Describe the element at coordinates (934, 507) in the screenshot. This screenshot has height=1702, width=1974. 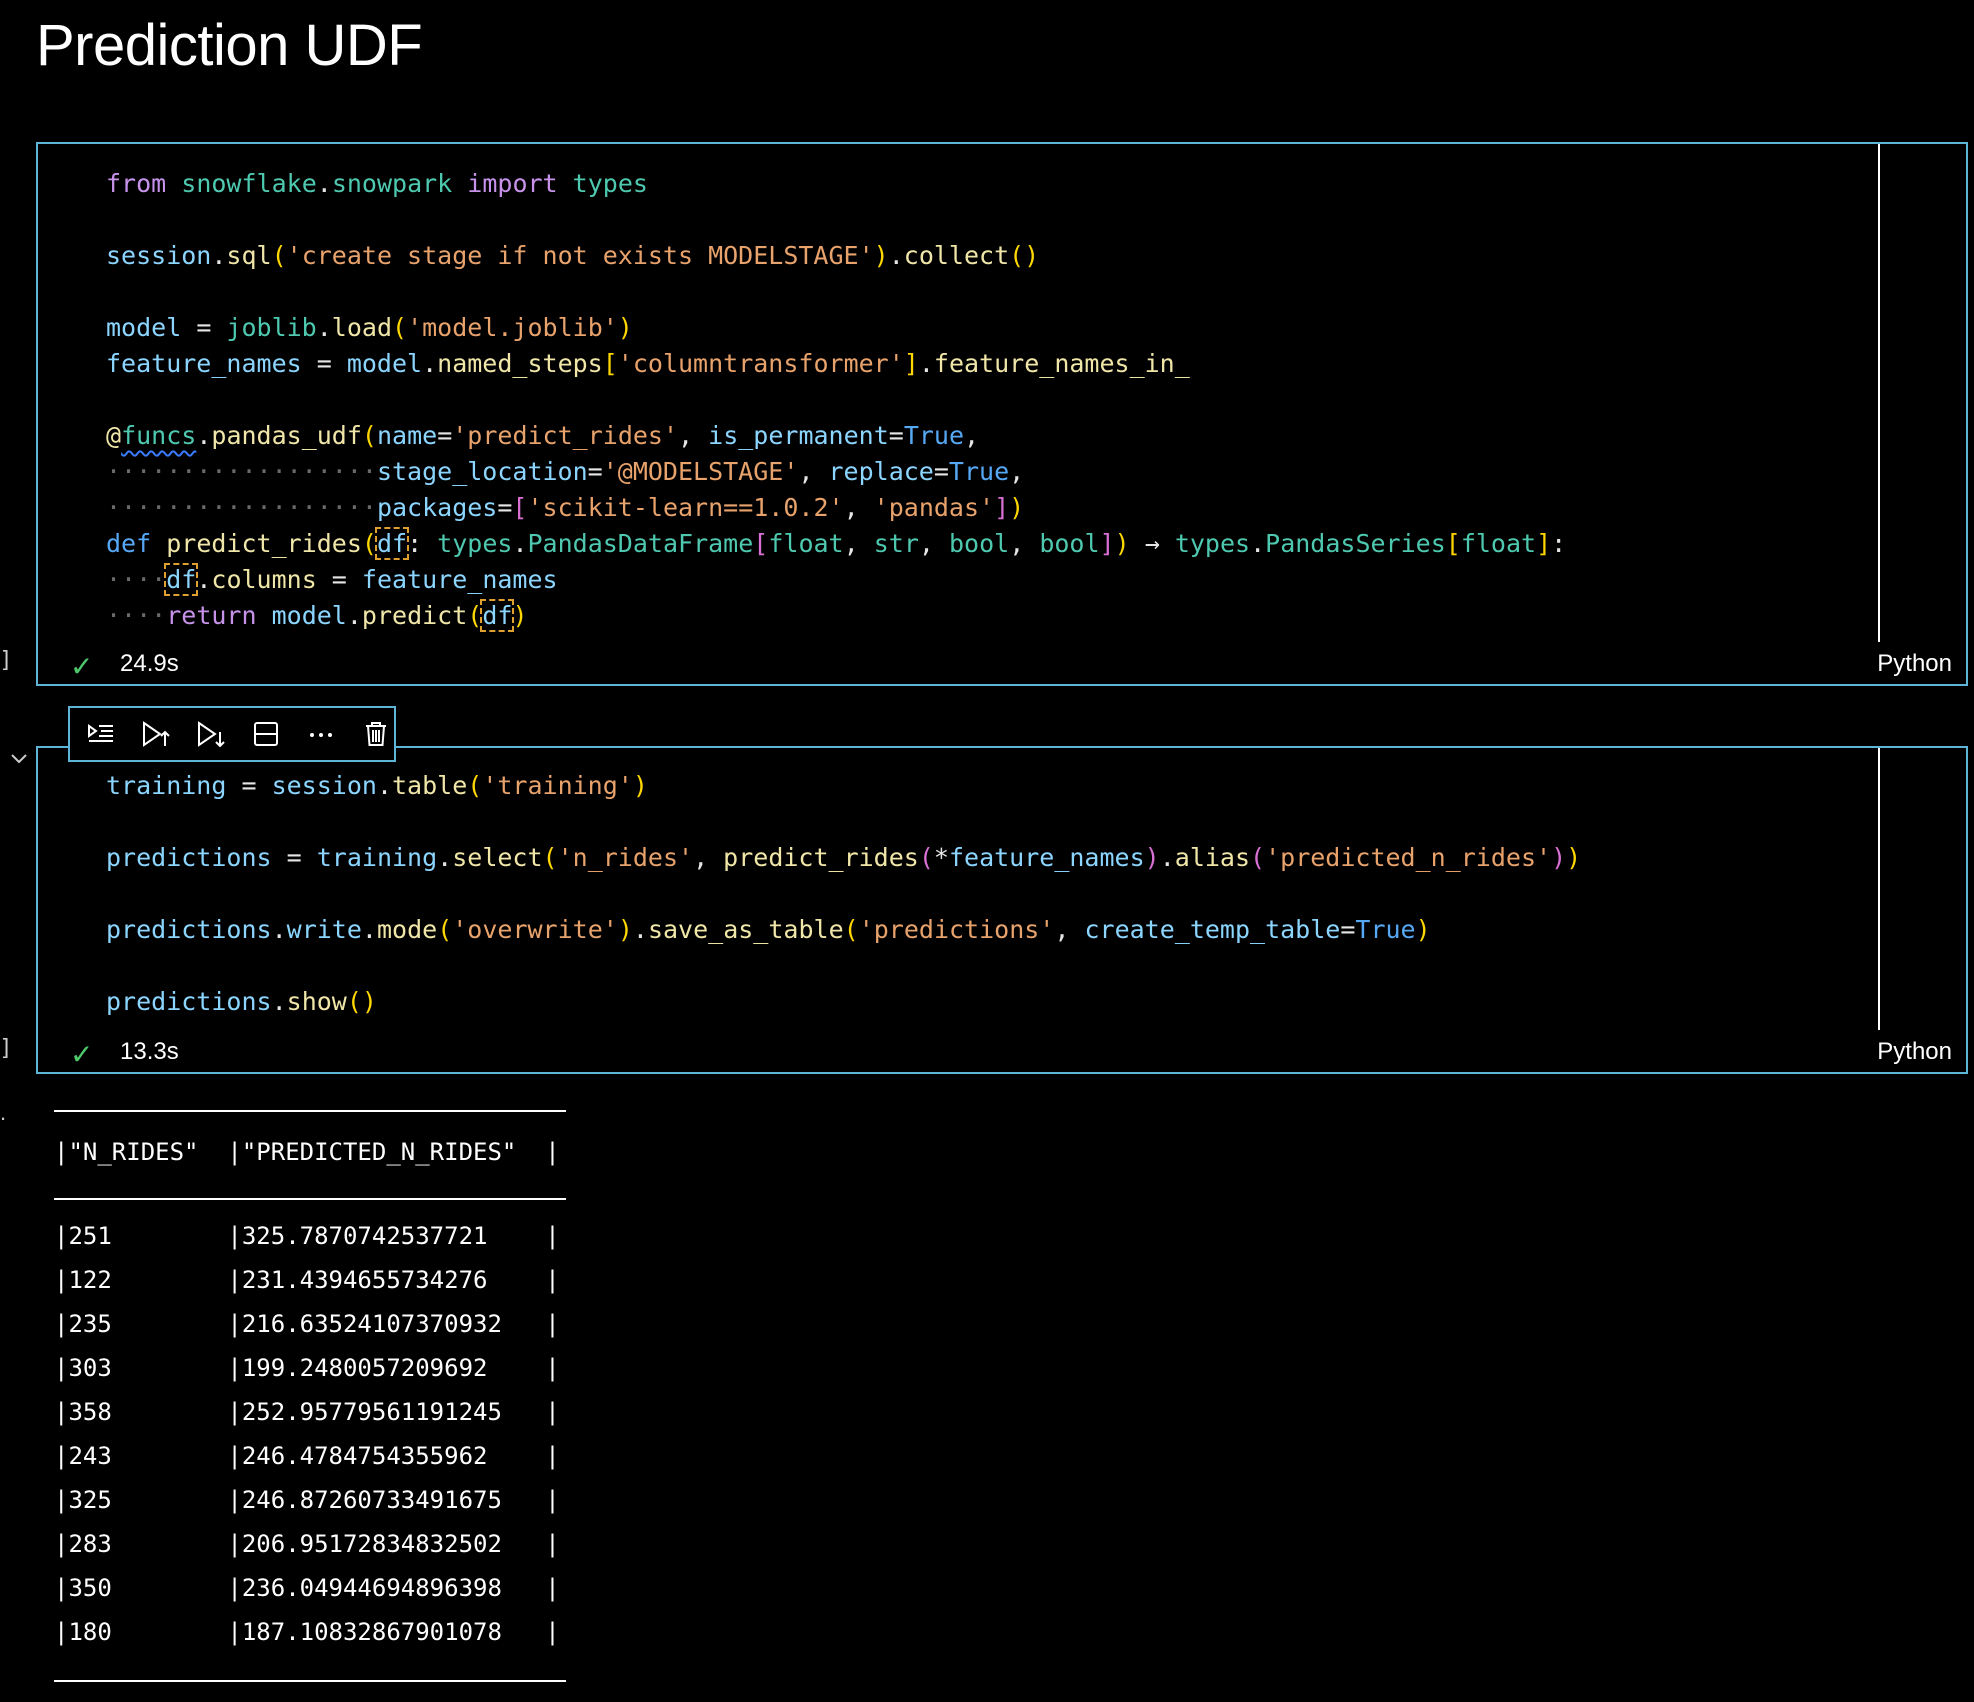
I see `code-token: 'pandas'` at that location.